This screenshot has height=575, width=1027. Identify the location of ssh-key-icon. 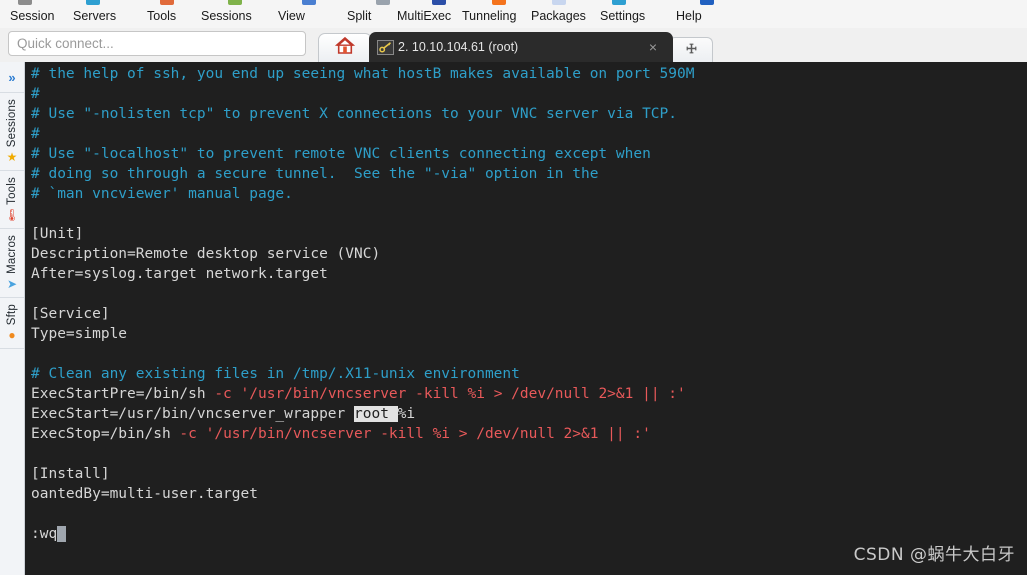
(385, 47).